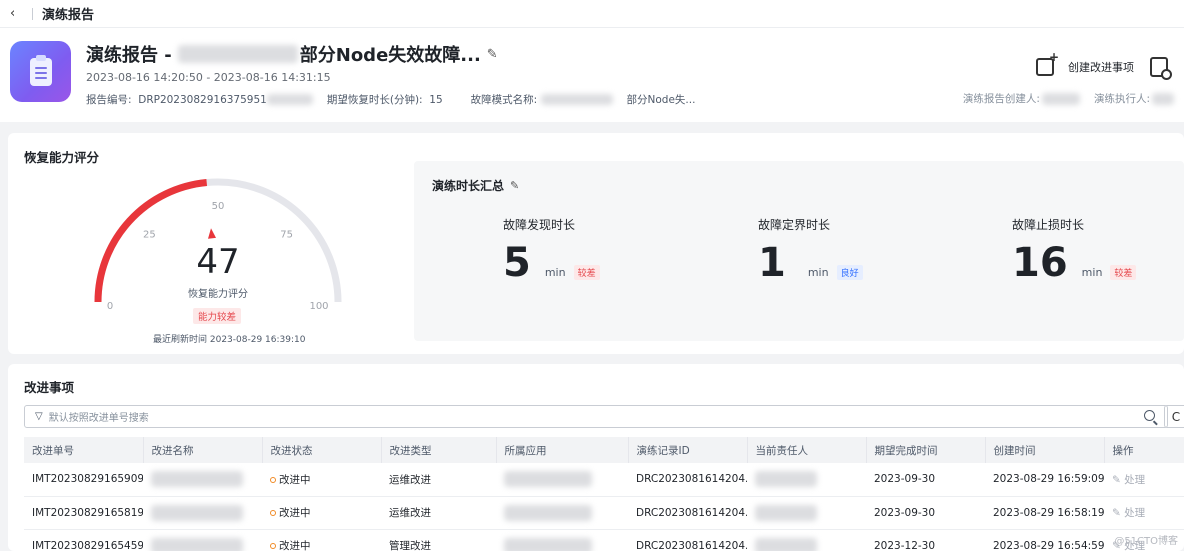 Image resolution: width=1184 pixels, height=551 pixels. What do you see at coordinates (551, 249) in the screenshot?
I see `metric-detect: 故障发现时长 5 min 较差` at bounding box center [551, 249].